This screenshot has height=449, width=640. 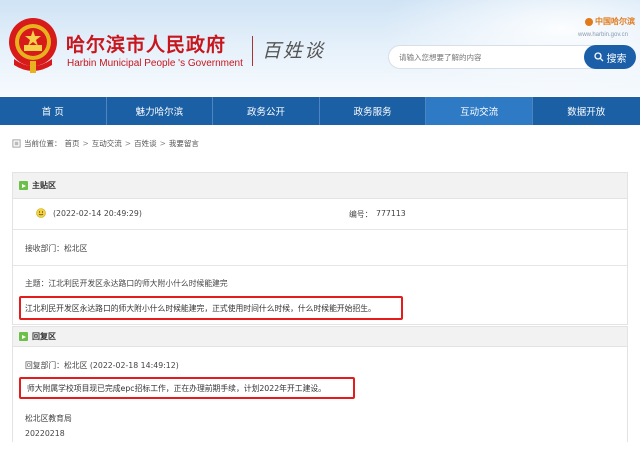 I want to click on receiver-dept: 接收部门：松北区, so click(x=56, y=248).